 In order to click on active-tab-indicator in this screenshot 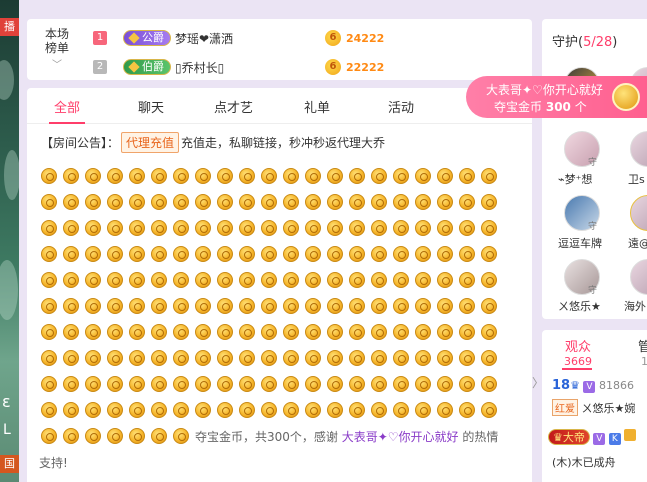, I will do `click(67, 123)`.